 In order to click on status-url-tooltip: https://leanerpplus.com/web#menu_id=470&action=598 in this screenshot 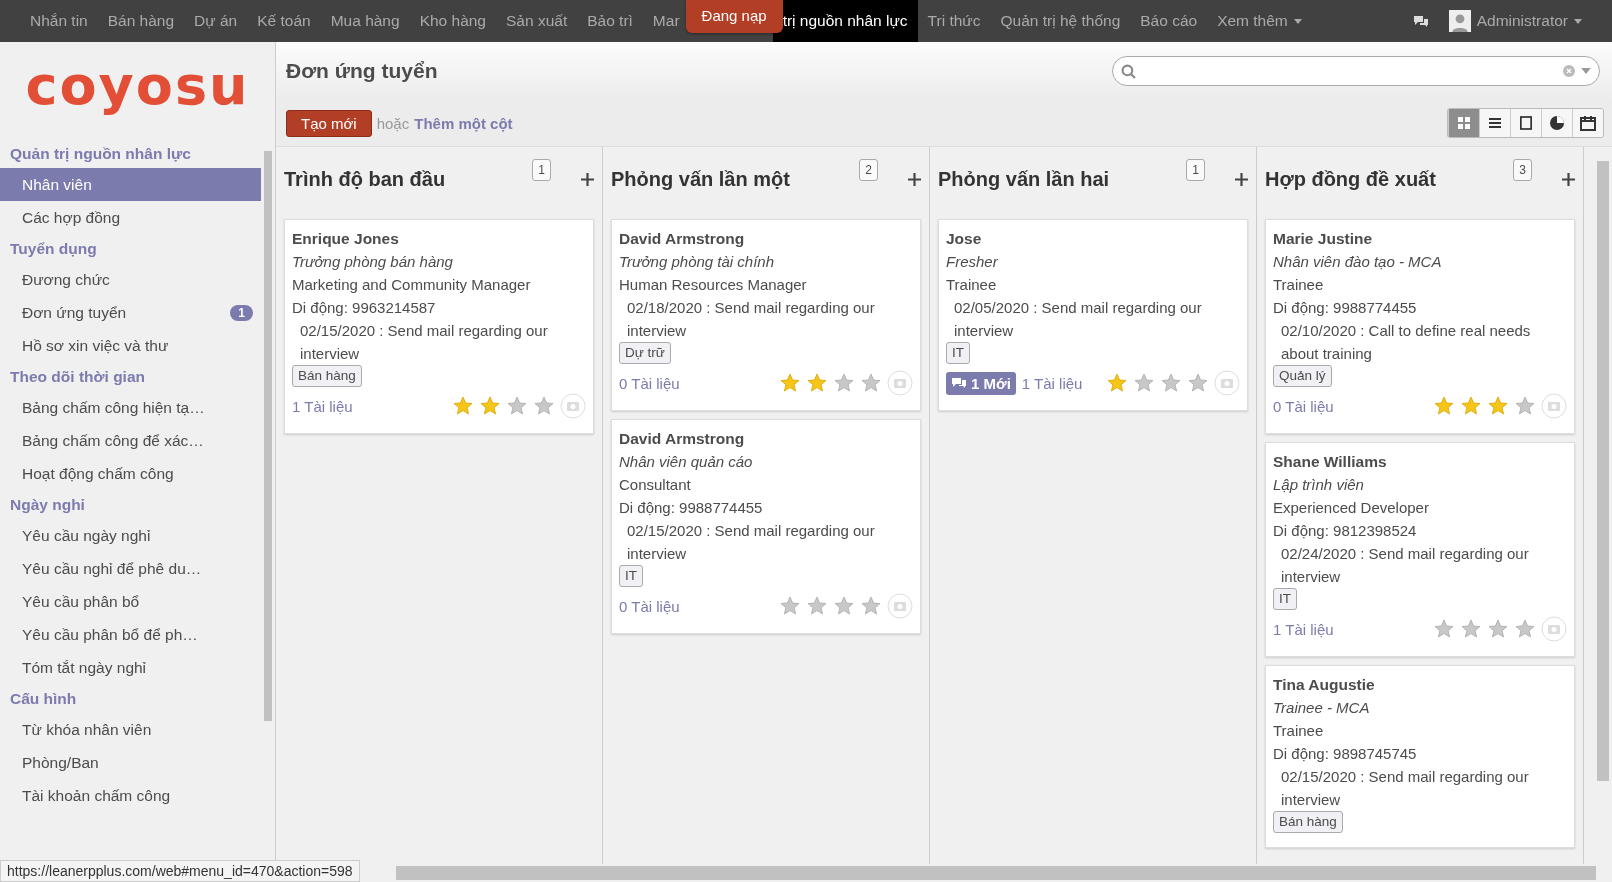, I will do `click(180, 871)`.